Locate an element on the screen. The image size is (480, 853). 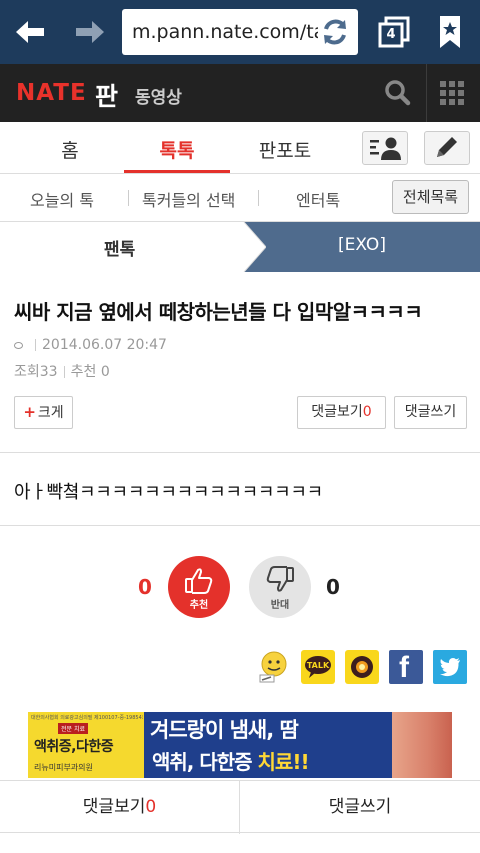
bottom-action-bar: 댓글보기0 댓글쓰기 is located at coordinates (240, 807).